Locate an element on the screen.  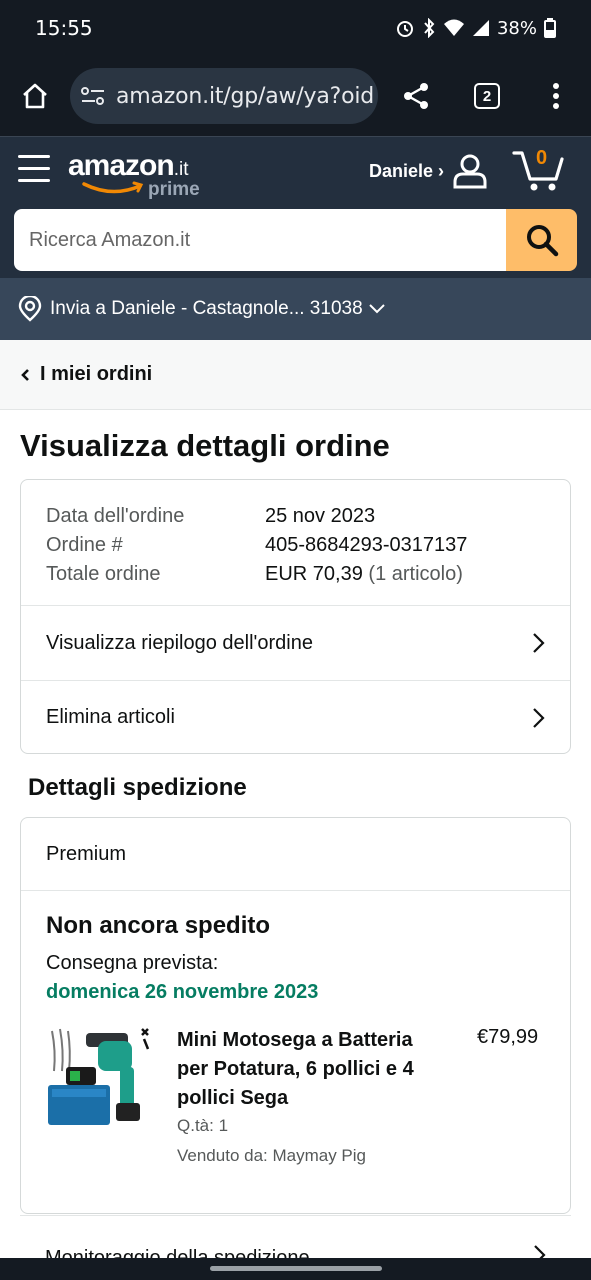
wifi-icon is located at coordinates (453, 27).